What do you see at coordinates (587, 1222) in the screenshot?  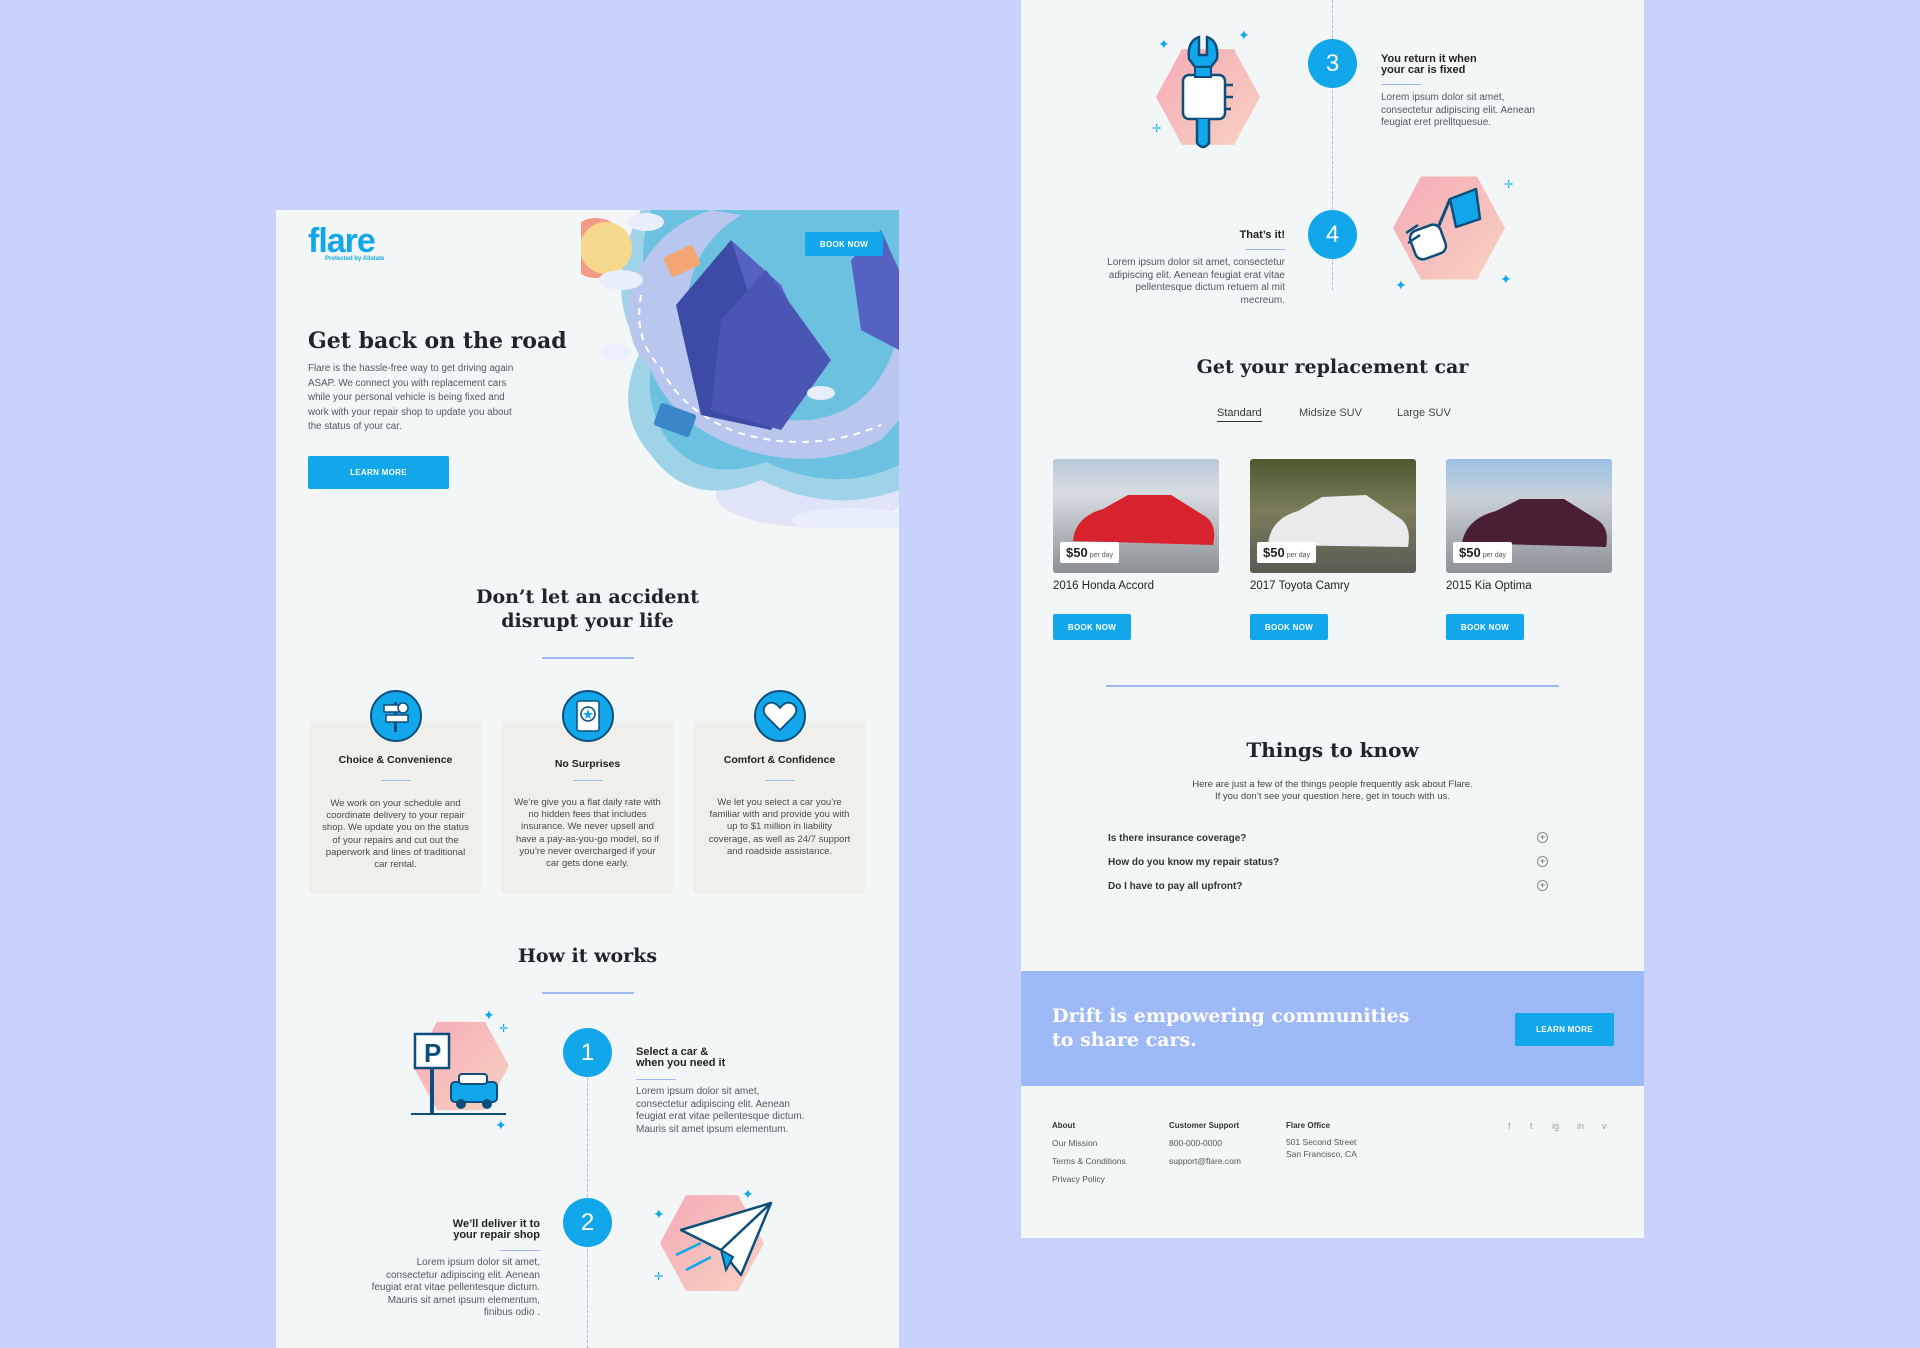 I see `step-number: 2` at bounding box center [587, 1222].